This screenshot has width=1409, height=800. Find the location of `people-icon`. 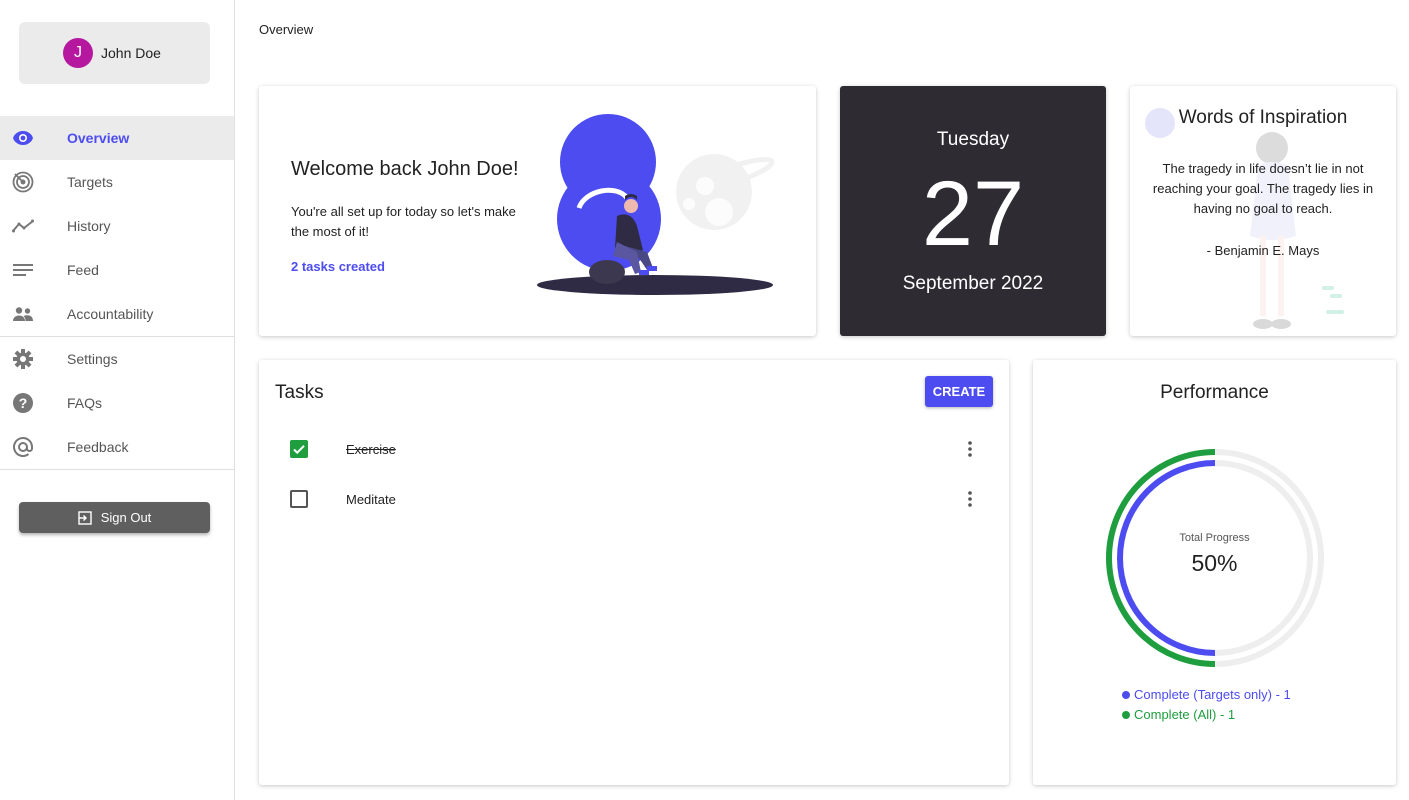

people-icon is located at coordinates (23, 314).